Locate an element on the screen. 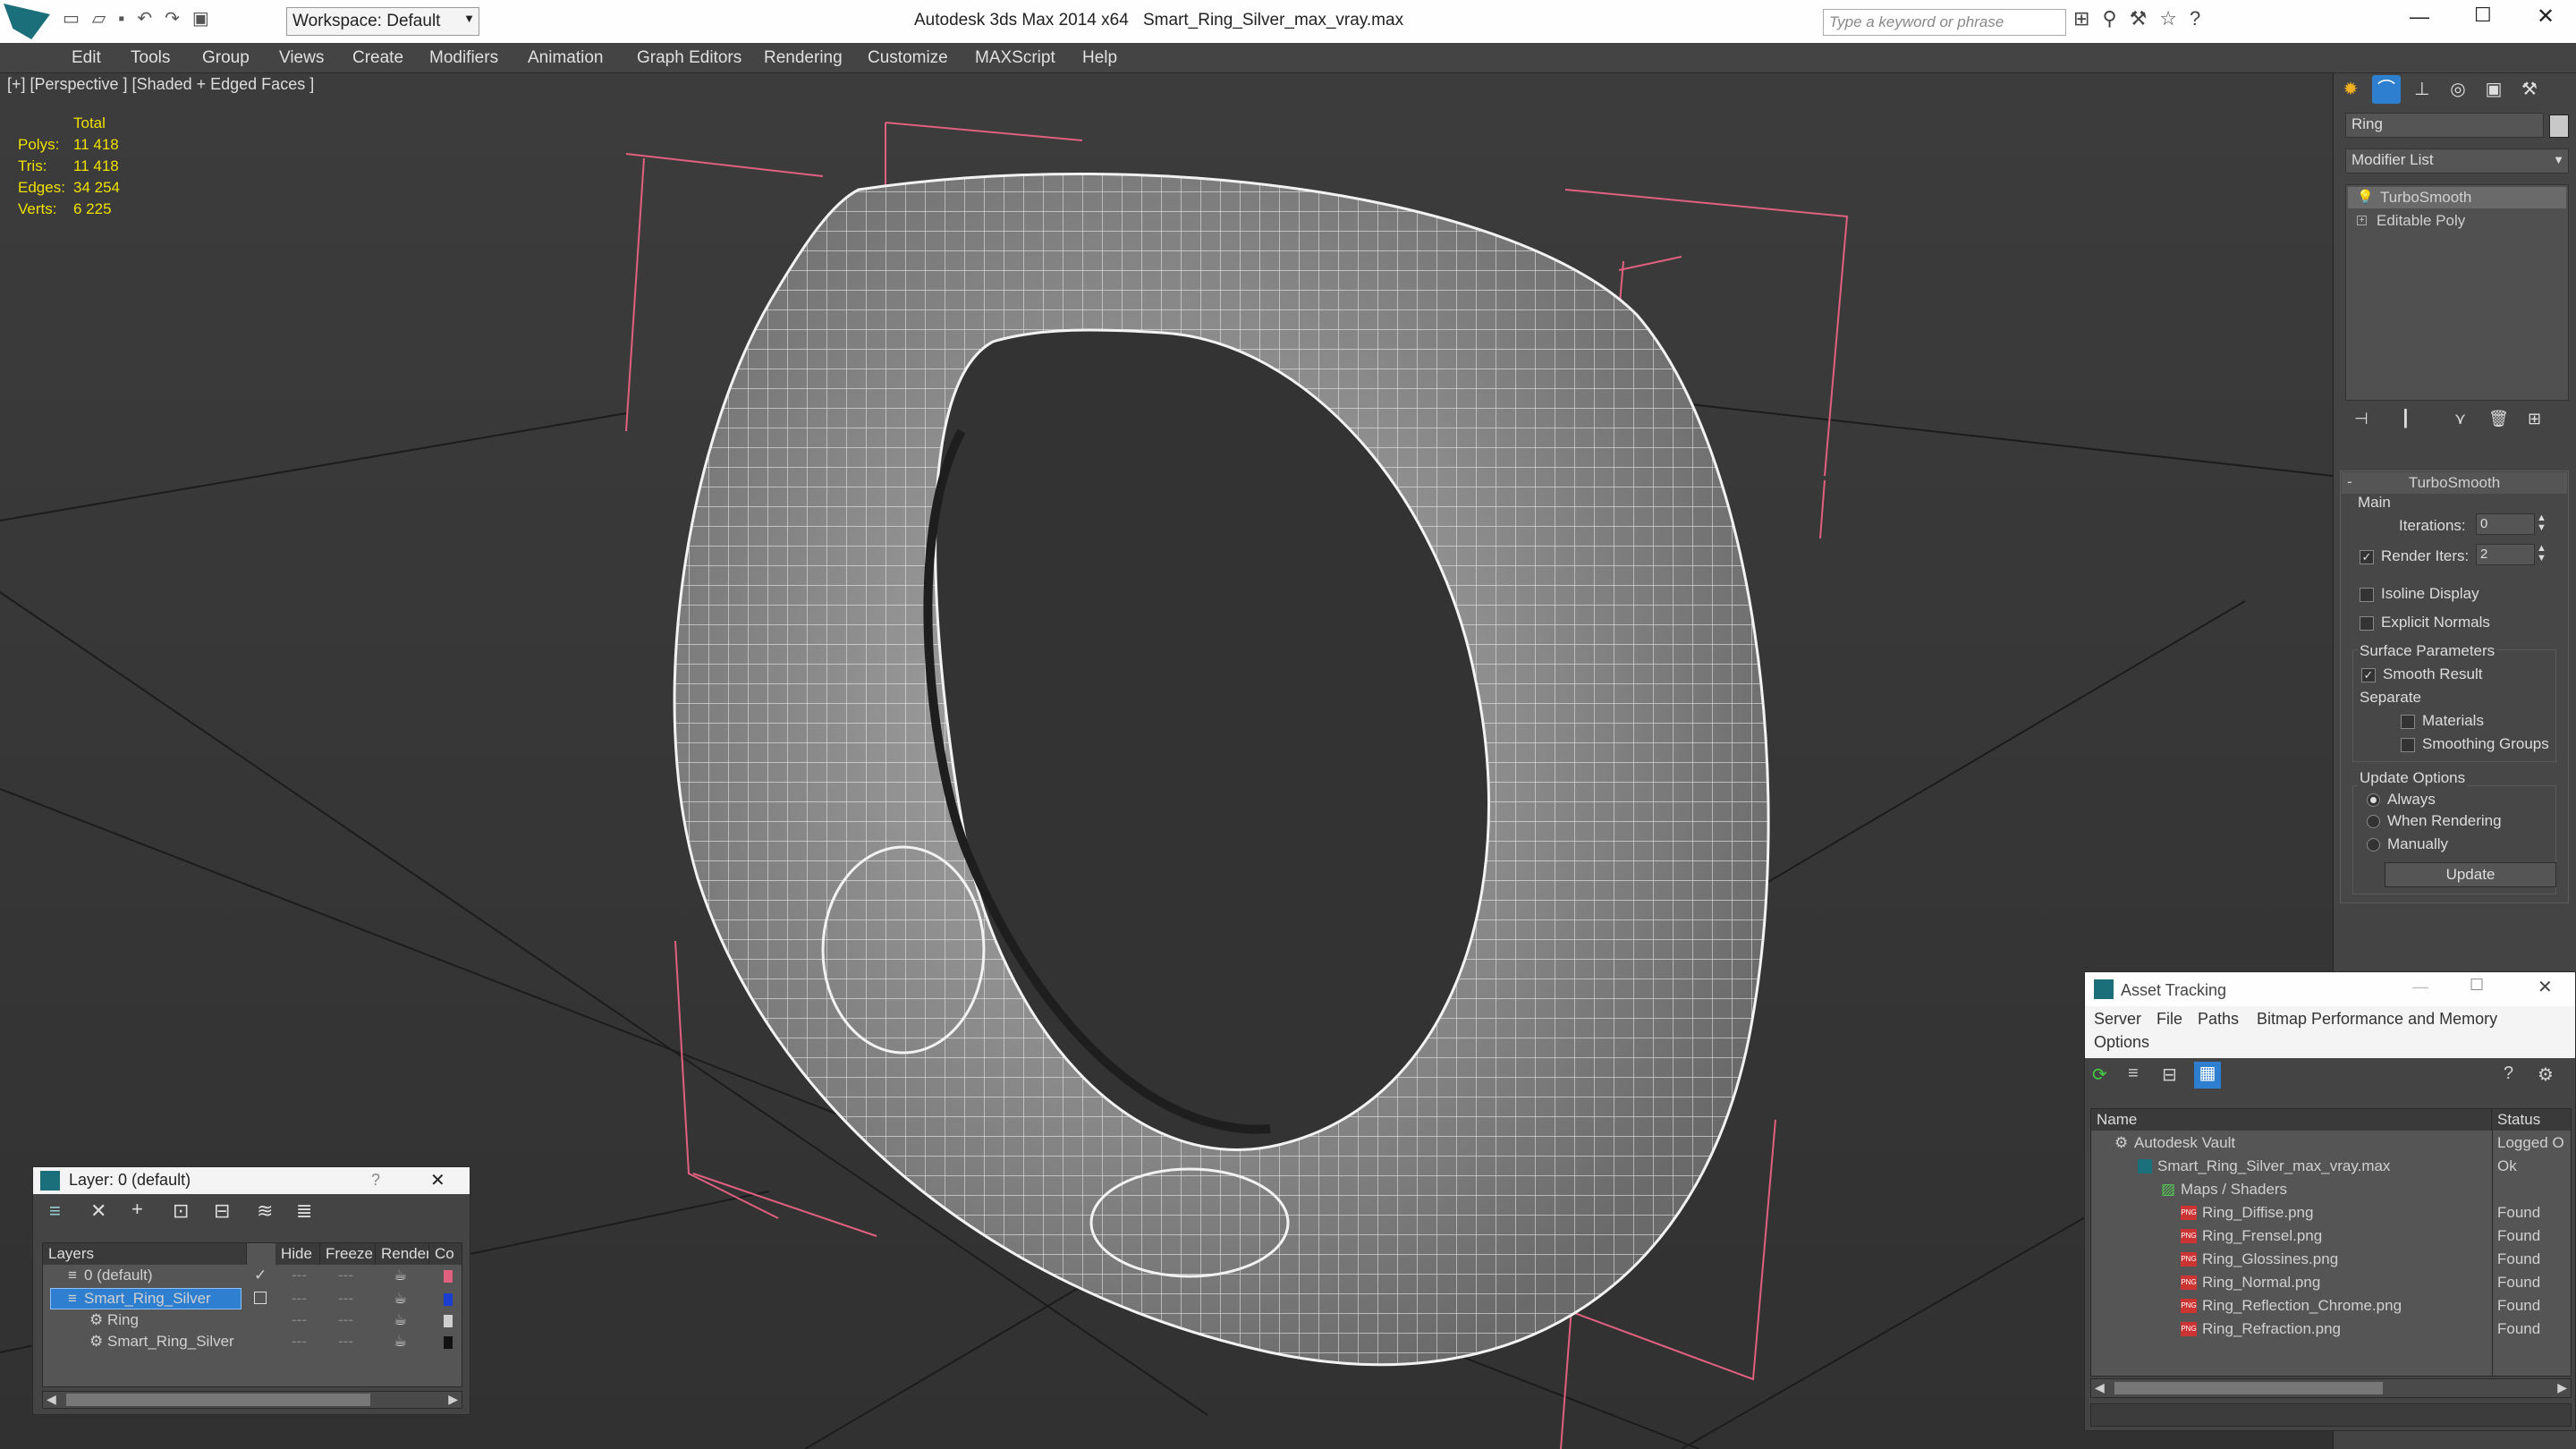 The width and height of the screenshot is (2576, 1449). maximize-button: ☐ is located at coordinates (2477, 985).